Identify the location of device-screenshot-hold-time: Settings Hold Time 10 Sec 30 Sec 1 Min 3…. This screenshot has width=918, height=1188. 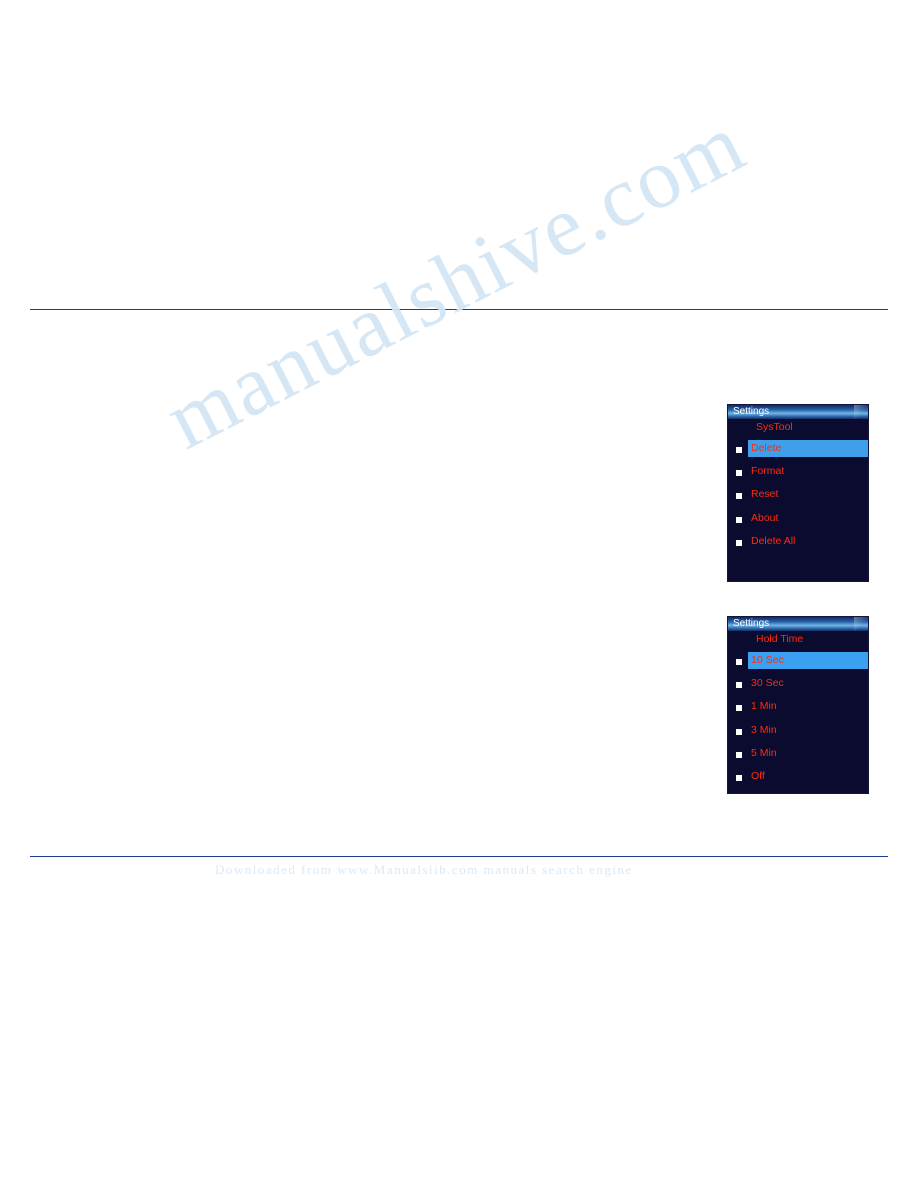
(798, 705).